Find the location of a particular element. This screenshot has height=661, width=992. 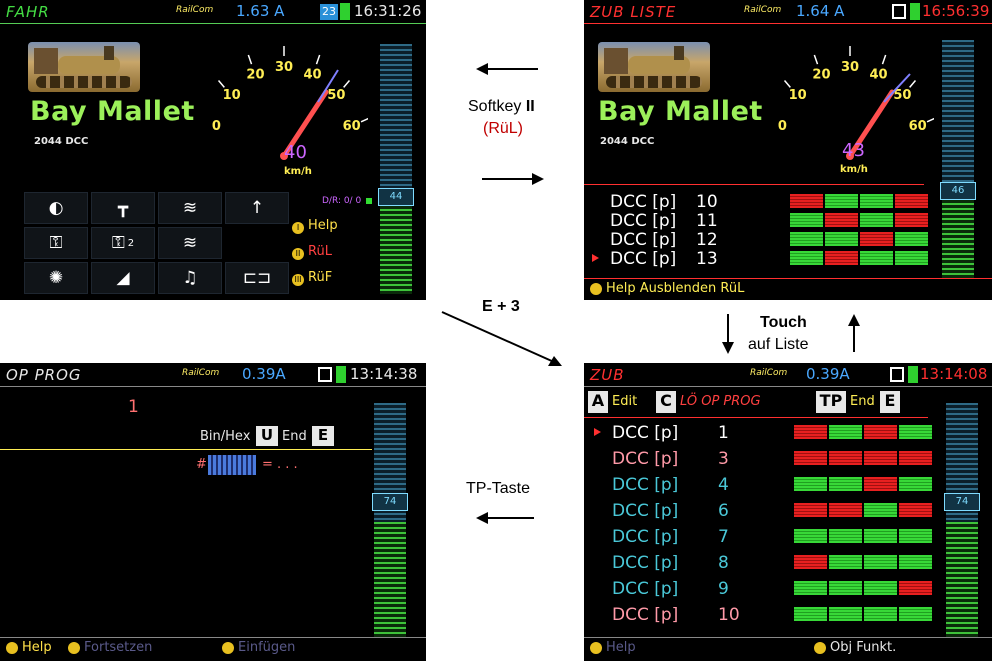

arrowhead is located at coordinates (538, 179).